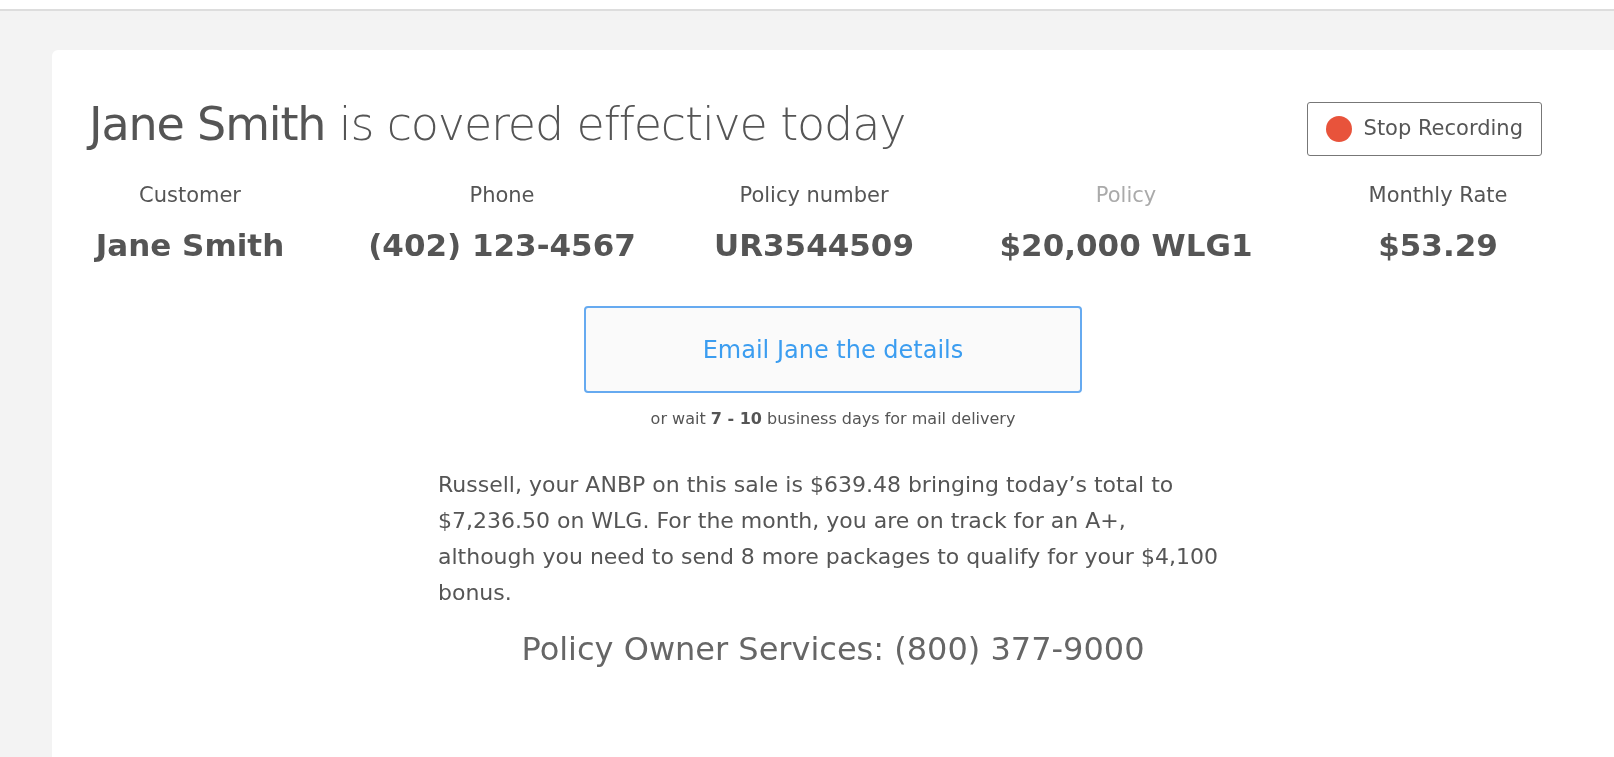  I want to click on stat-label: Policy, so click(1126, 195).